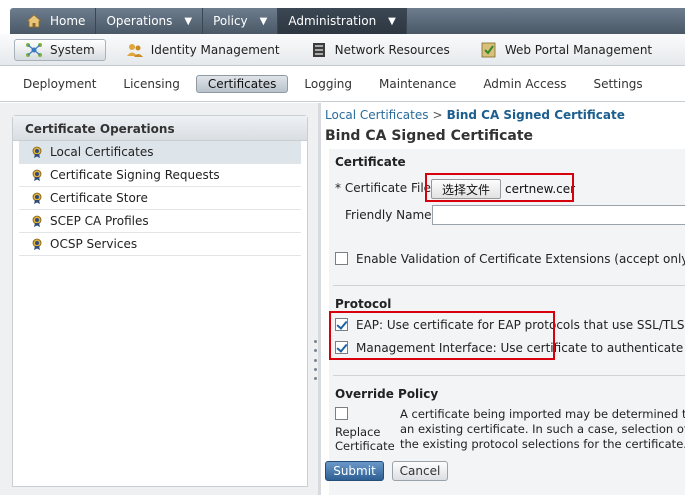 The width and height of the screenshot is (685, 495). I want to click on sub-nav-portal-label: Web Portal Management, so click(578, 49).